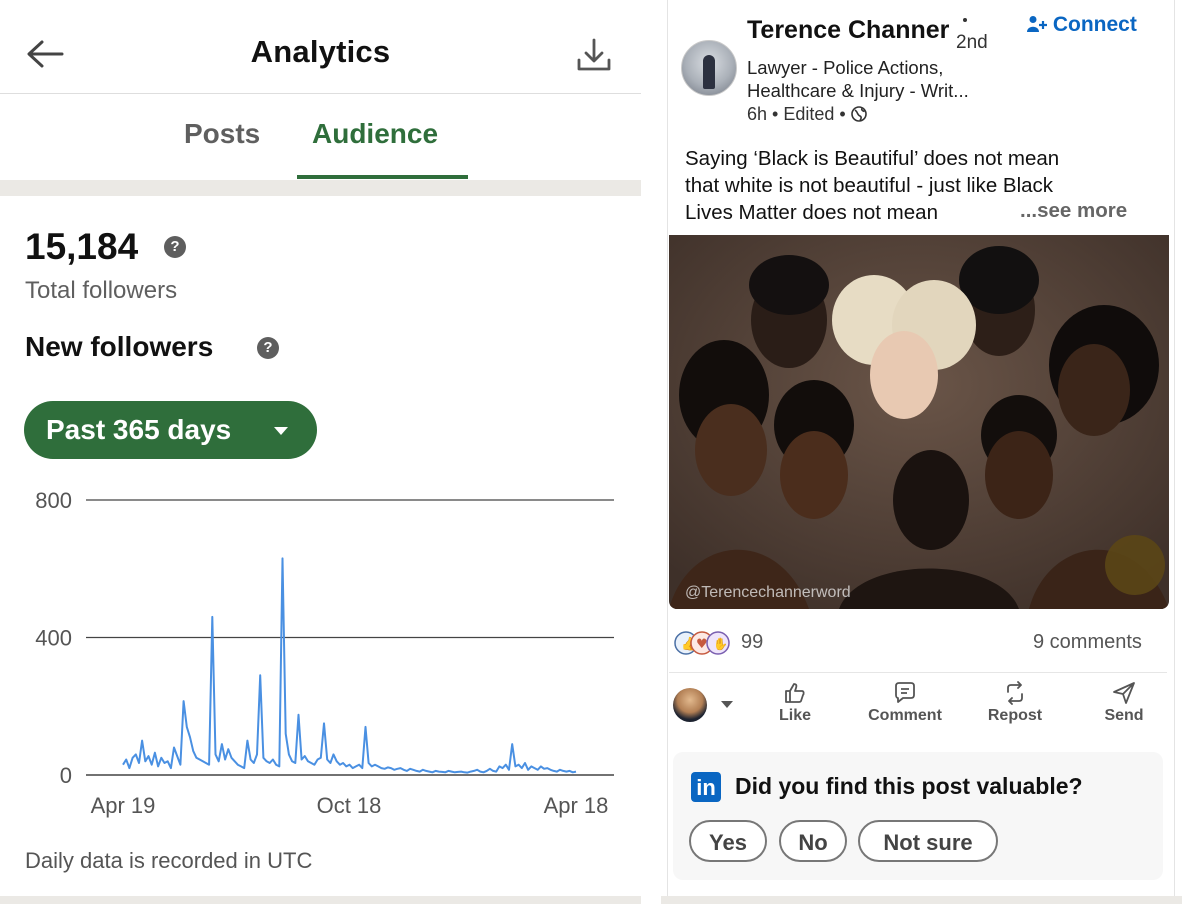 The image size is (1182, 904). Describe the element at coordinates (1124, 693) in the screenshot. I see `send-icon` at that location.